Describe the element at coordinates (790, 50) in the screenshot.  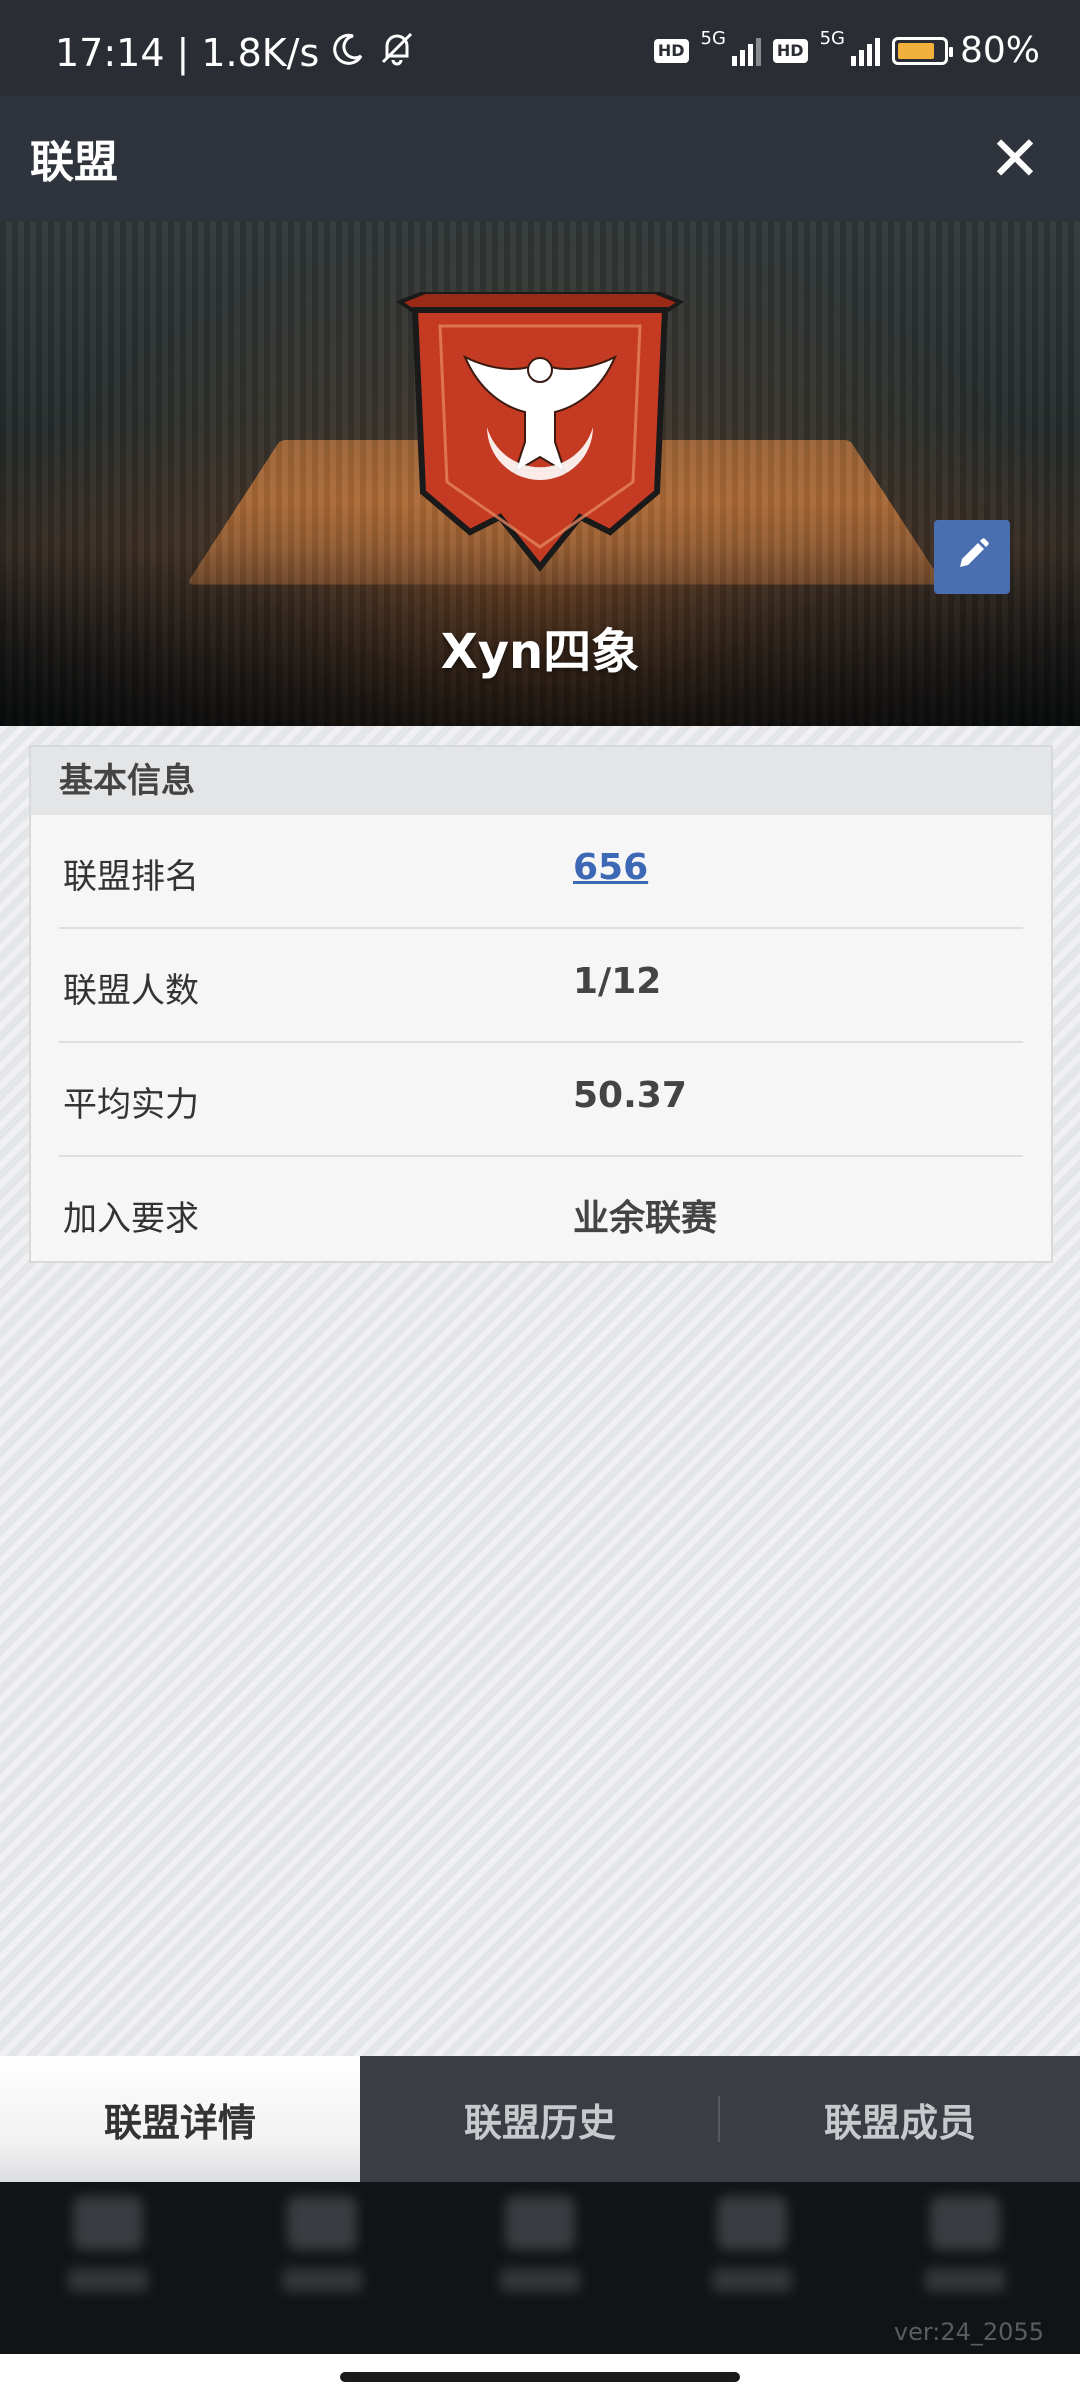
I see `hd-badge-2: HD` at that location.